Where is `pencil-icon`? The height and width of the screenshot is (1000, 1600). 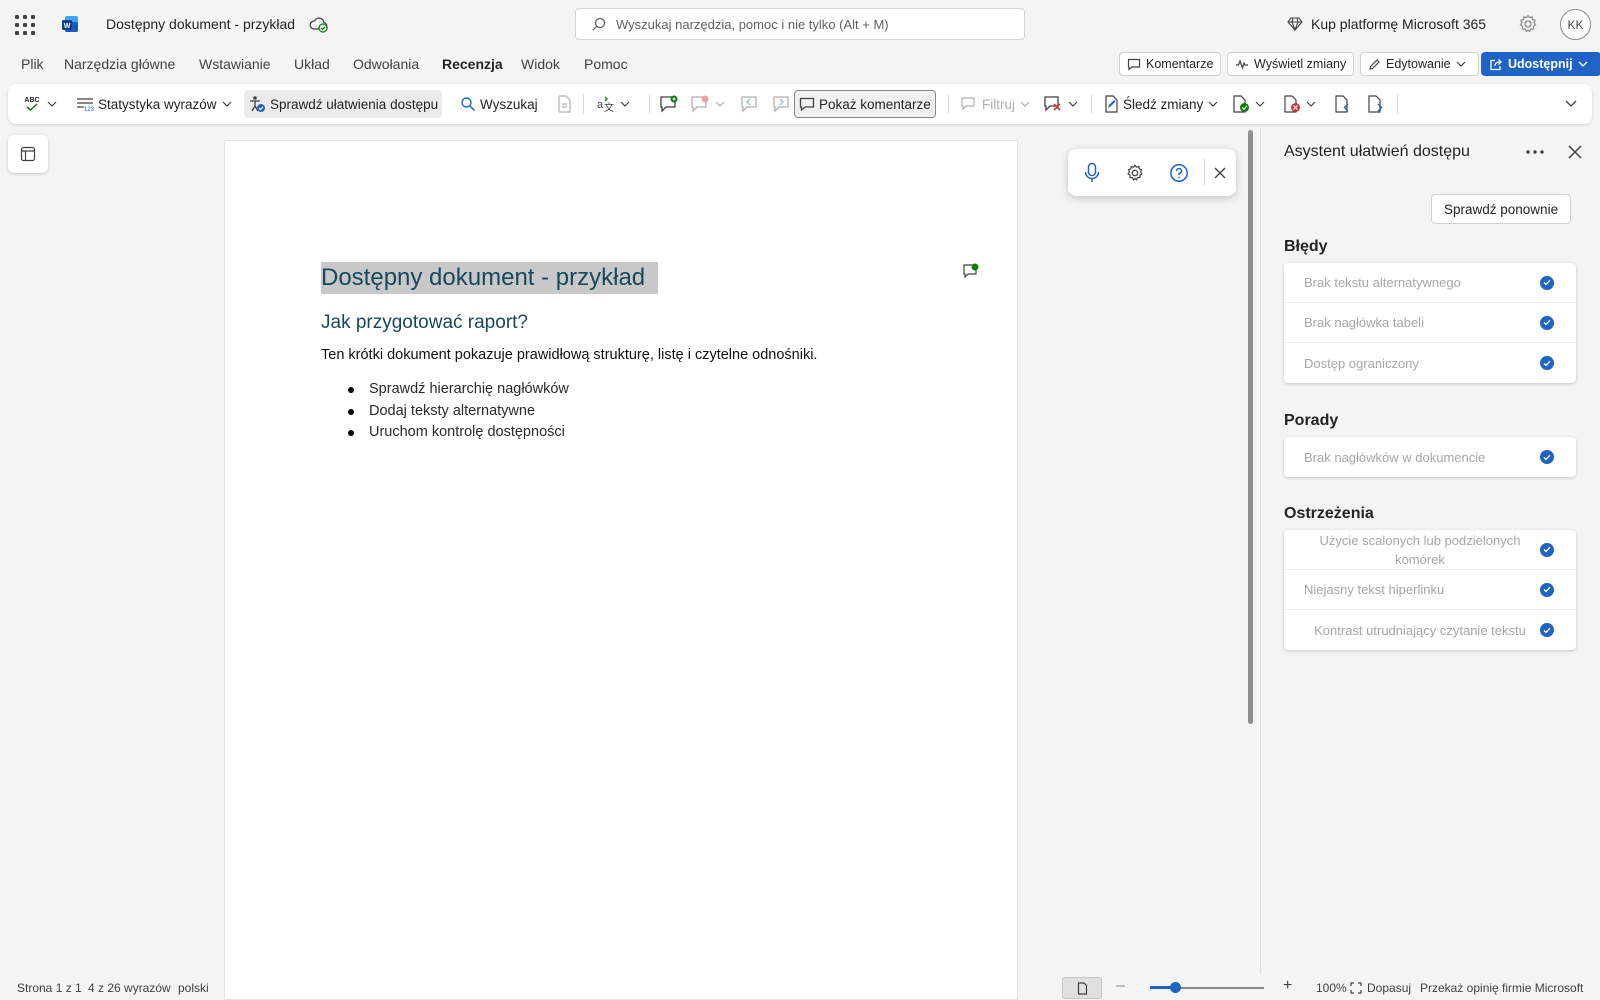
pencil-icon is located at coordinates (1374, 64).